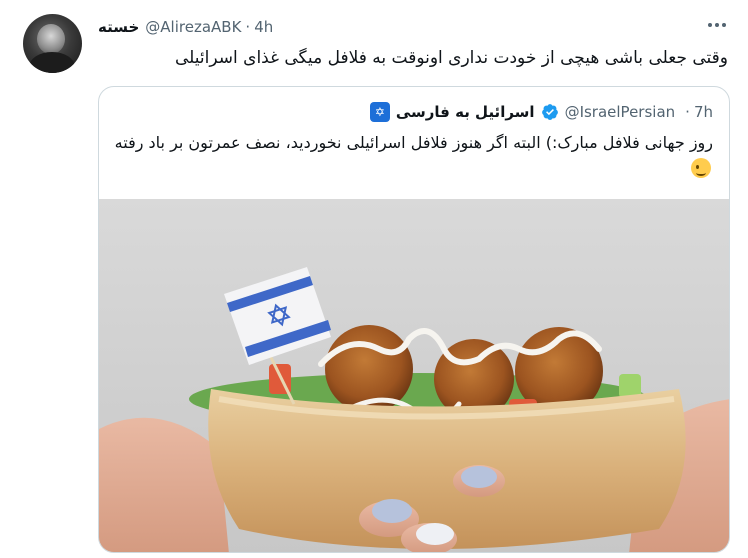 The height and width of the screenshot is (558, 748). Describe the element at coordinates (703, 112) in the screenshot. I see `quoted-tweet-time: 7h` at that location.